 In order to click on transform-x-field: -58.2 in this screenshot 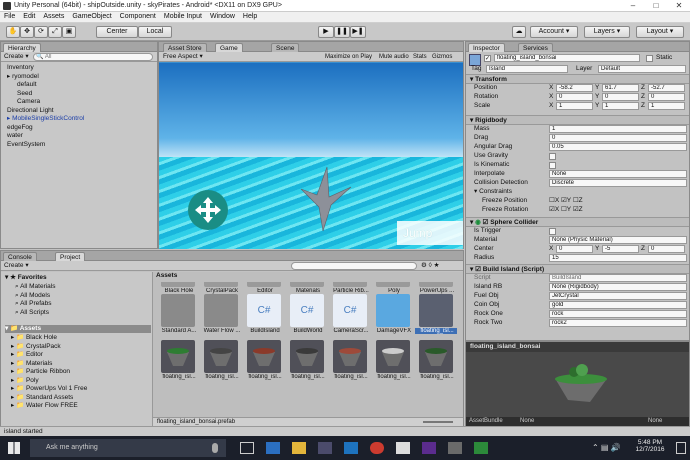, I will do `click(574, 88)`.